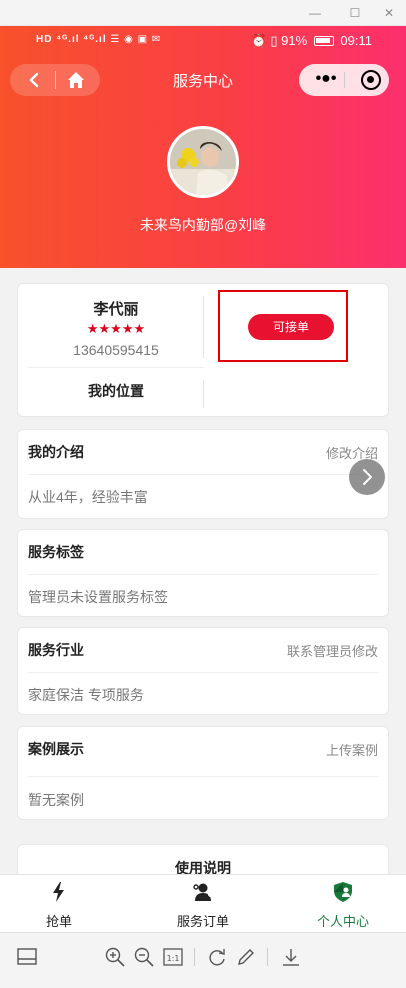 The image size is (406, 988). Describe the element at coordinates (217, 957) in the screenshot. I see `rotate-icon` at that location.